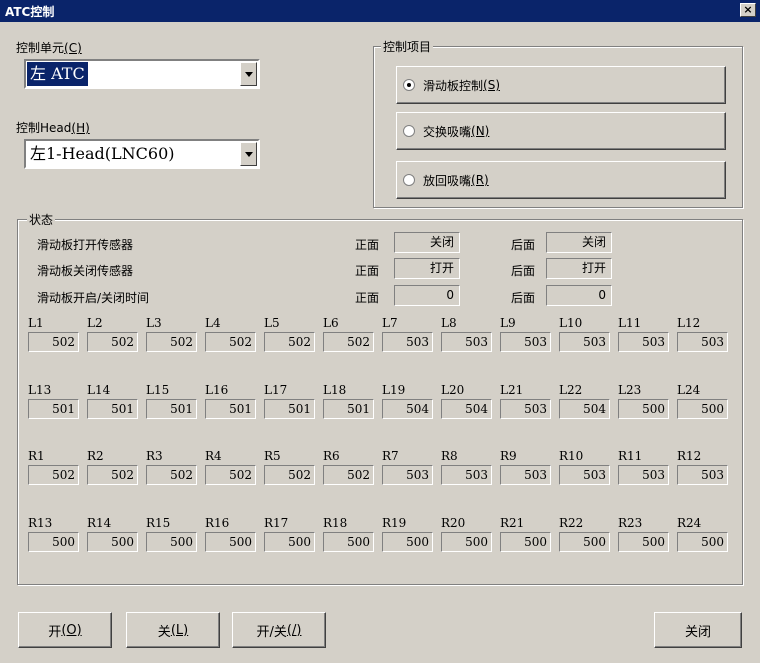  What do you see at coordinates (173, 630) in the screenshot?
I see `shut-button: 关 (L)` at bounding box center [173, 630].